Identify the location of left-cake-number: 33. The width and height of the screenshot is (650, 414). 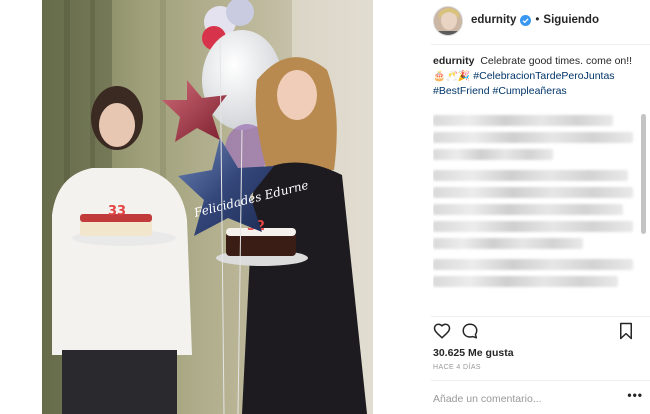
(117, 211).